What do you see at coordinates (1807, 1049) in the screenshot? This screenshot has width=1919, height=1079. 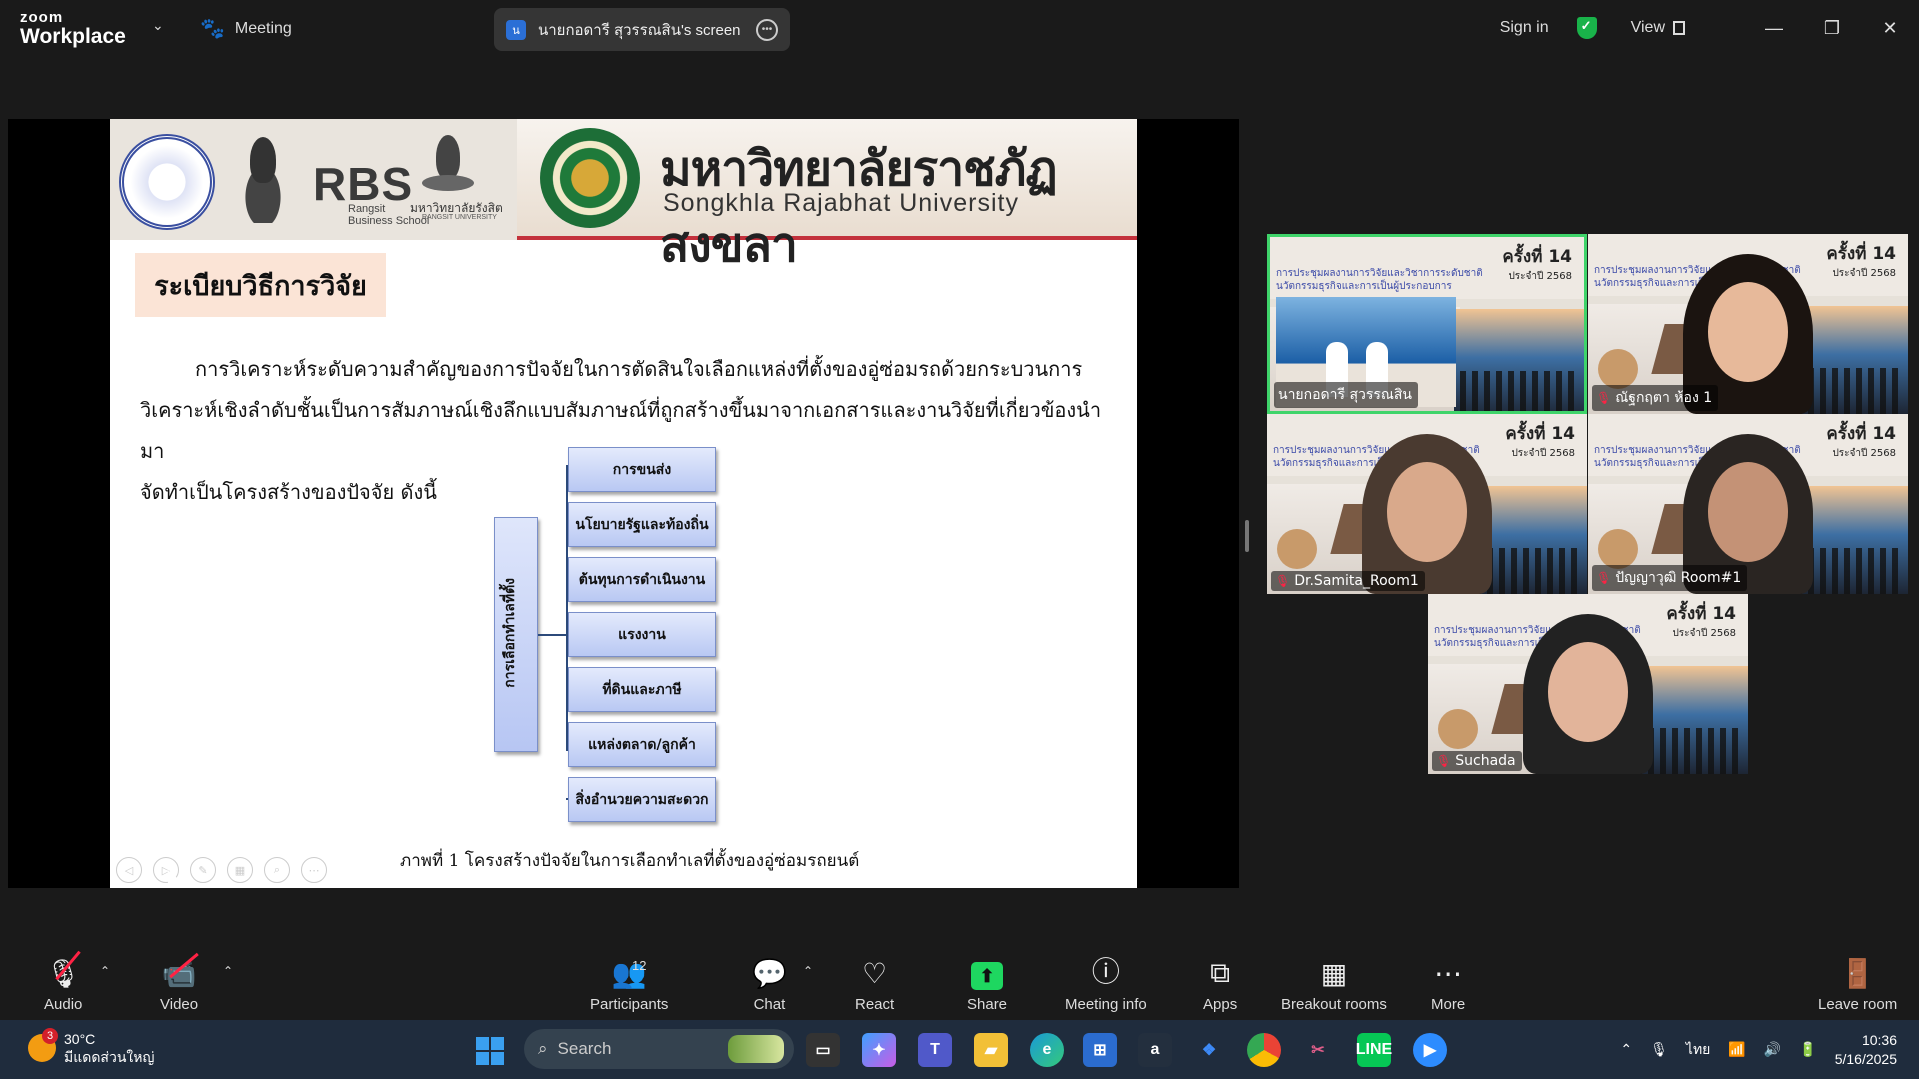 I see `battery-icon: 🔋` at bounding box center [1807, 1049].